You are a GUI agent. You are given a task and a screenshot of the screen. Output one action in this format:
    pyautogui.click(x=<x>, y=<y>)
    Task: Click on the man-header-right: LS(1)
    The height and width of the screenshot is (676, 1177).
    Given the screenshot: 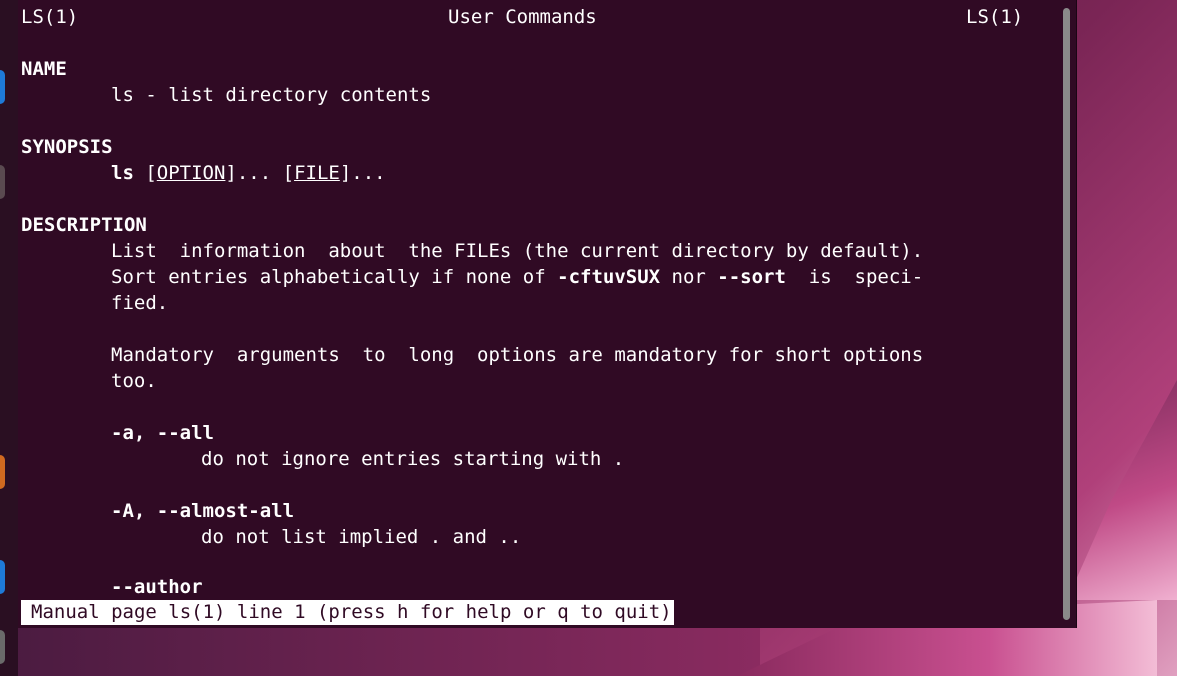 What is the action you would take?
    pyautogui.click(x=995, y=17)
    